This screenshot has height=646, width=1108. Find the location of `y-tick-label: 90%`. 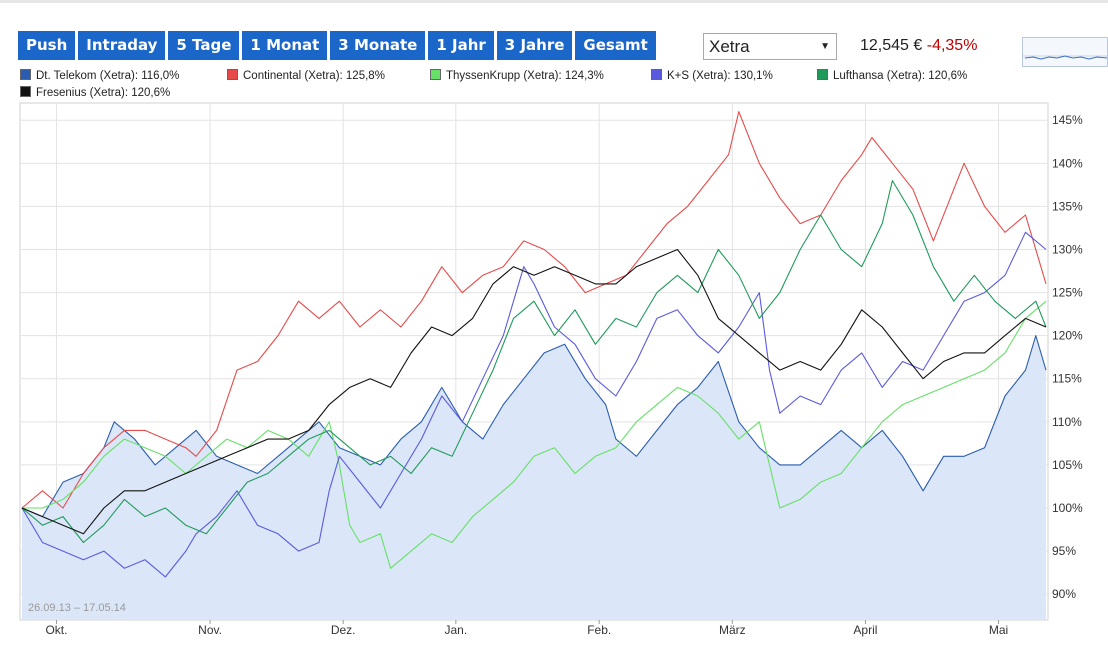

y-tick-label: 90% is located at coordinates (1064, 594).